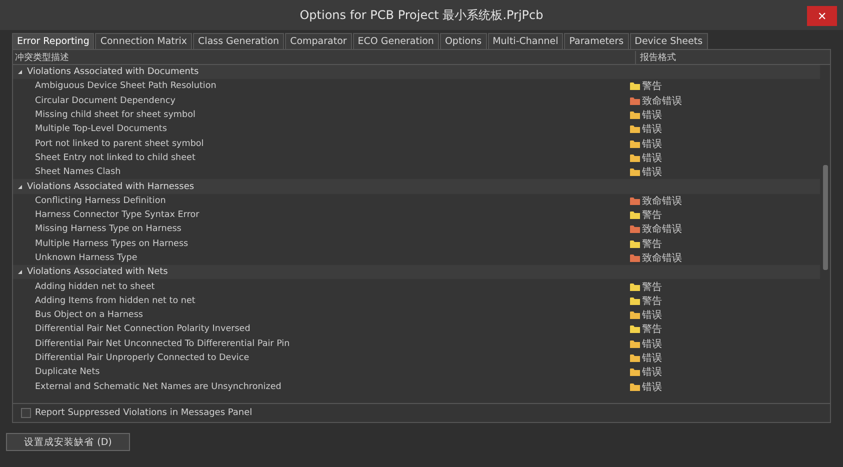  I want to click on tab: Options, so click(463, 41).